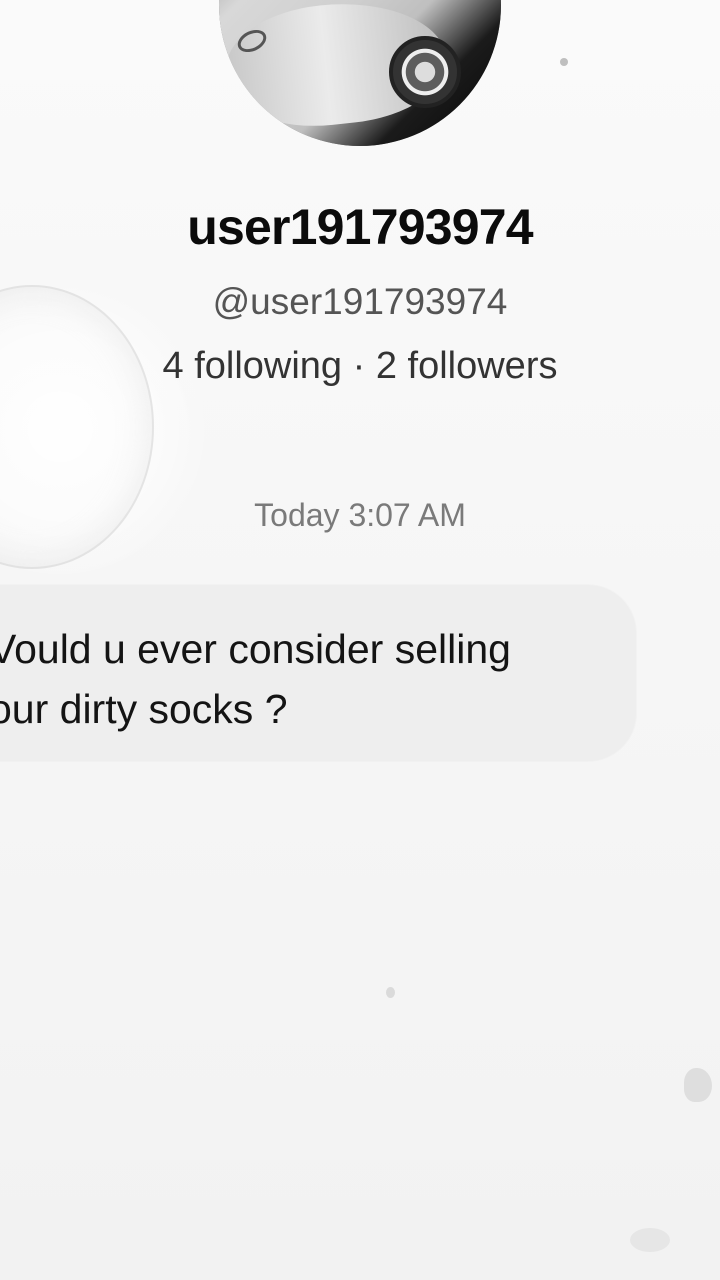  Describe the element at coordinates (360, 301) in the screenshot. I see `profile-handle: @user191793974` at that location.